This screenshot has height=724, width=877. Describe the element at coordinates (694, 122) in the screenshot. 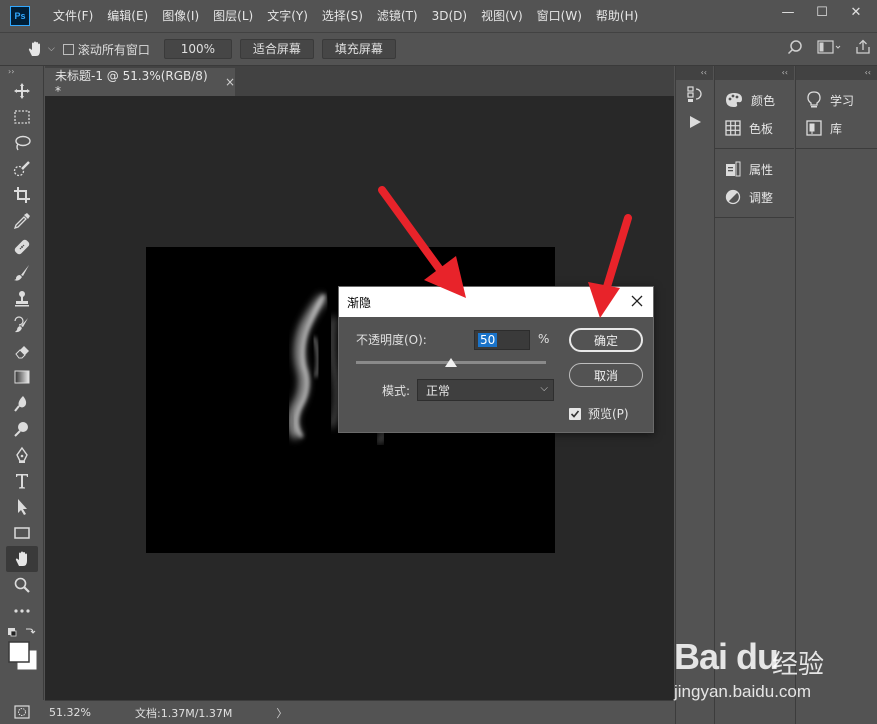

I see `actions-play-icon` at that location.